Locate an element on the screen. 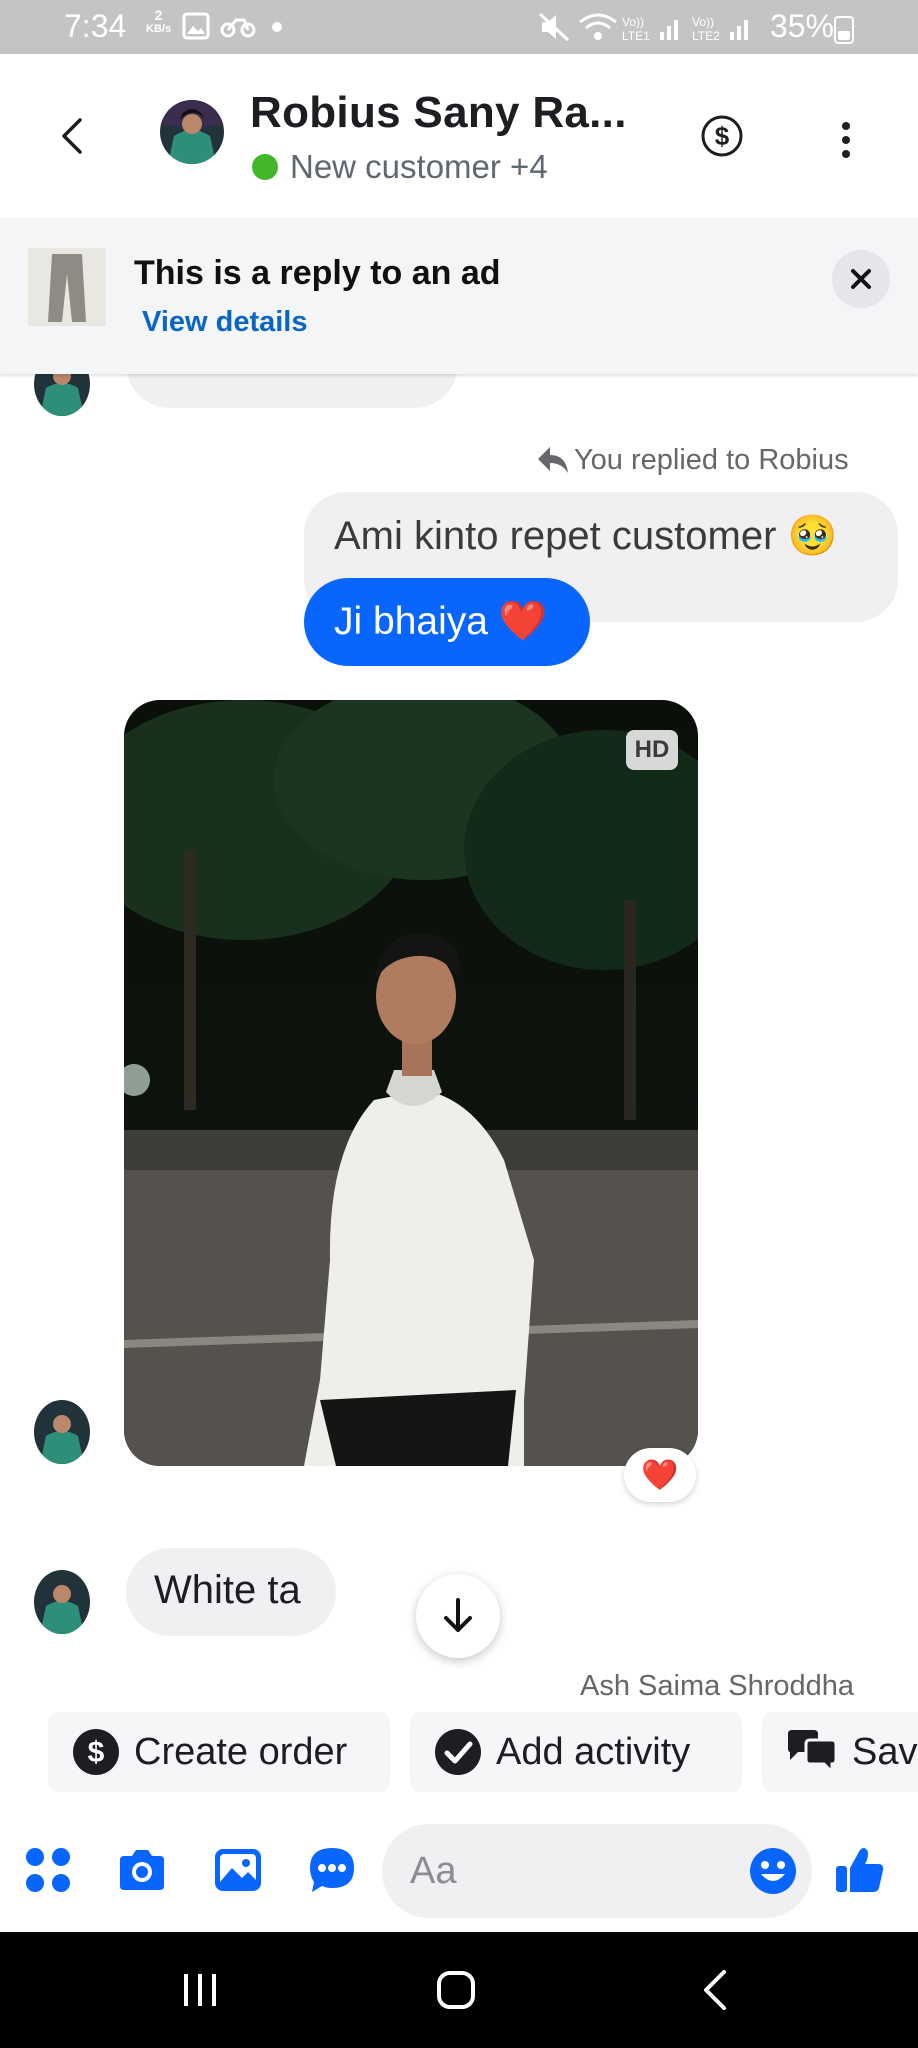  add-activity-button: Add activity is located at coordinates (576, 1752).